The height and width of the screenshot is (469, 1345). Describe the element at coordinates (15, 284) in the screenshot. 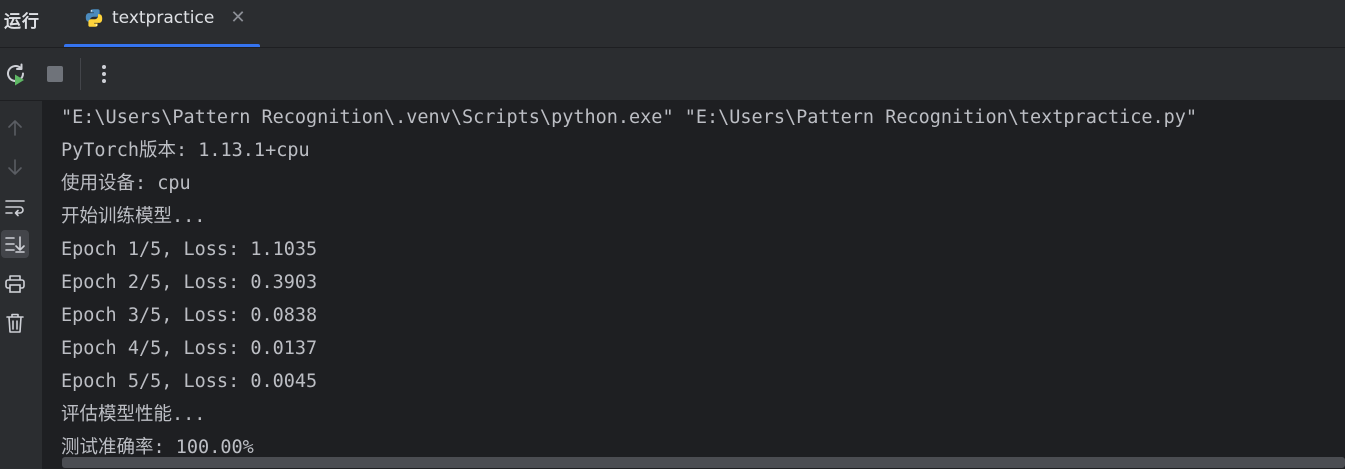

I see `print-icon` at that location.